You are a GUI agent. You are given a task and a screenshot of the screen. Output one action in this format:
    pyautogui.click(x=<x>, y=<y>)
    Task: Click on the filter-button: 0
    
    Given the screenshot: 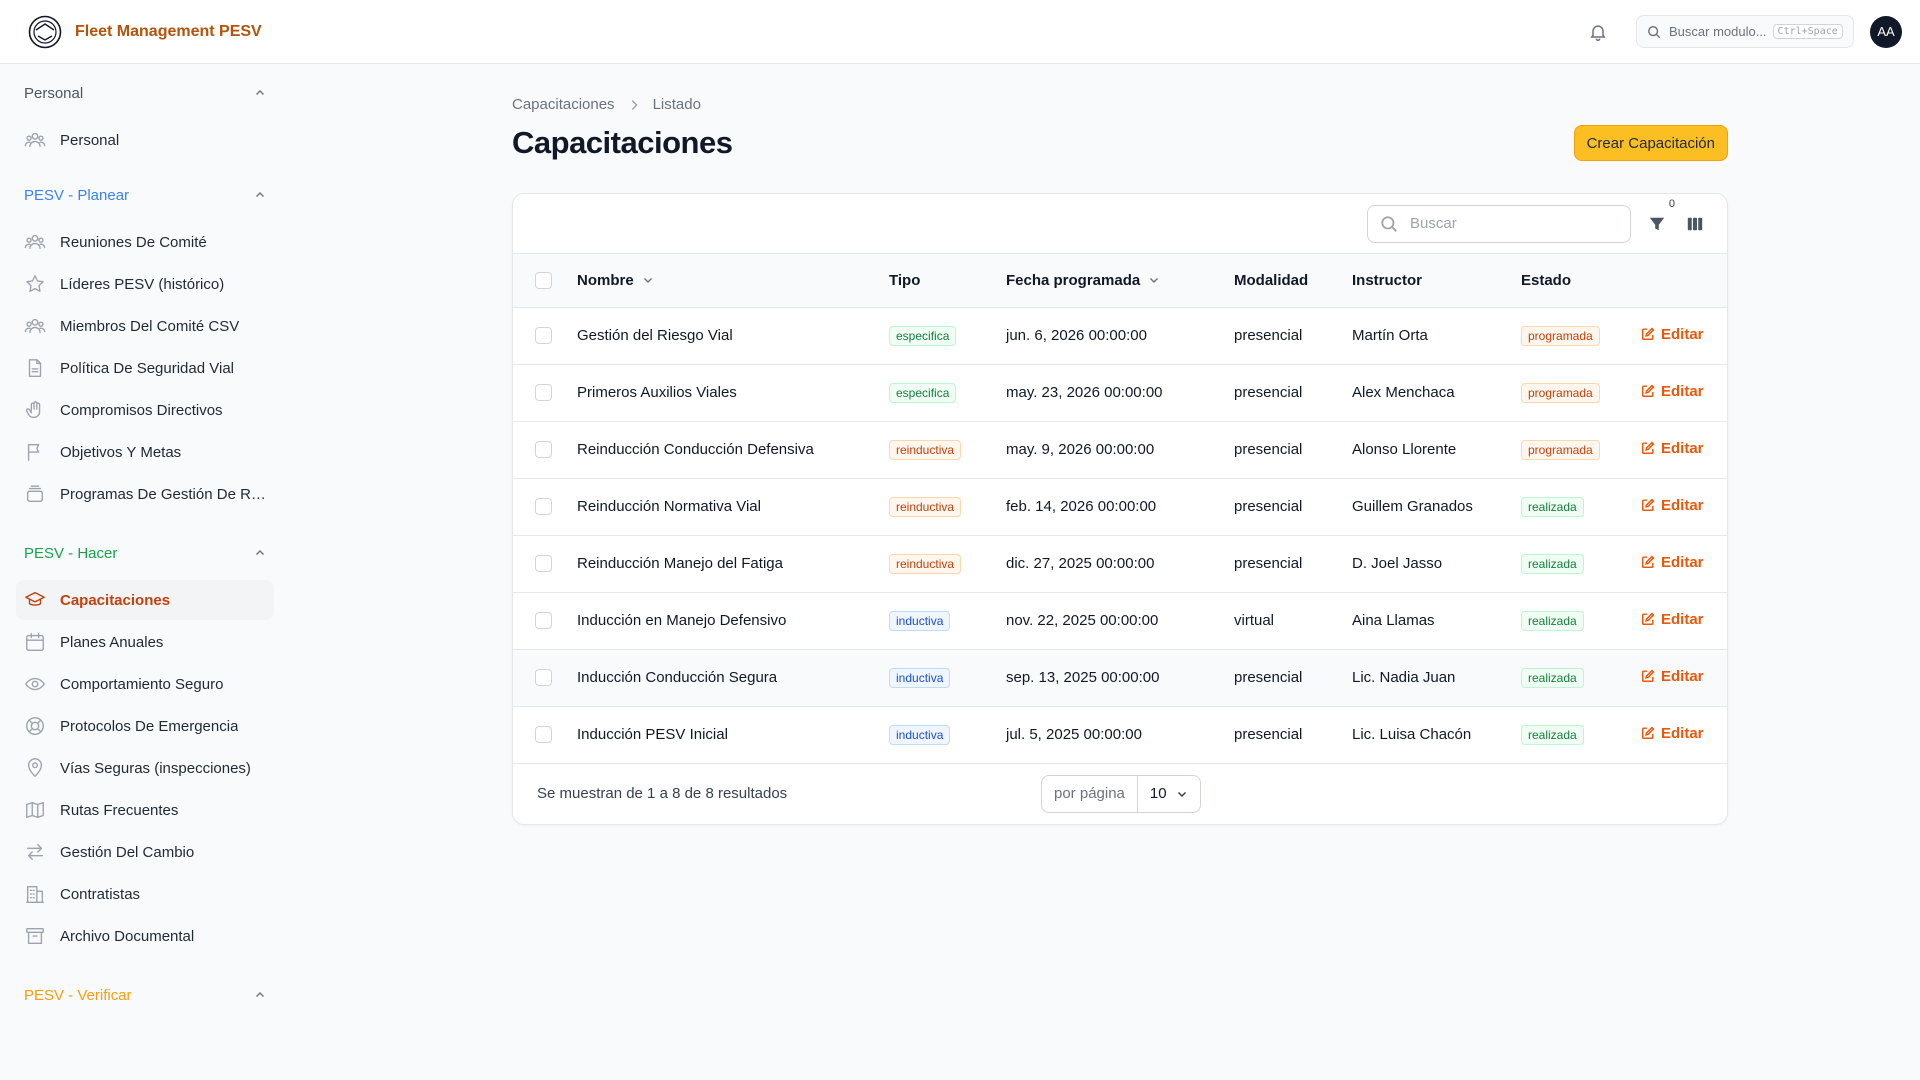 What is the action you would take?
    pyautogui.click(x=1660, y=217)
    